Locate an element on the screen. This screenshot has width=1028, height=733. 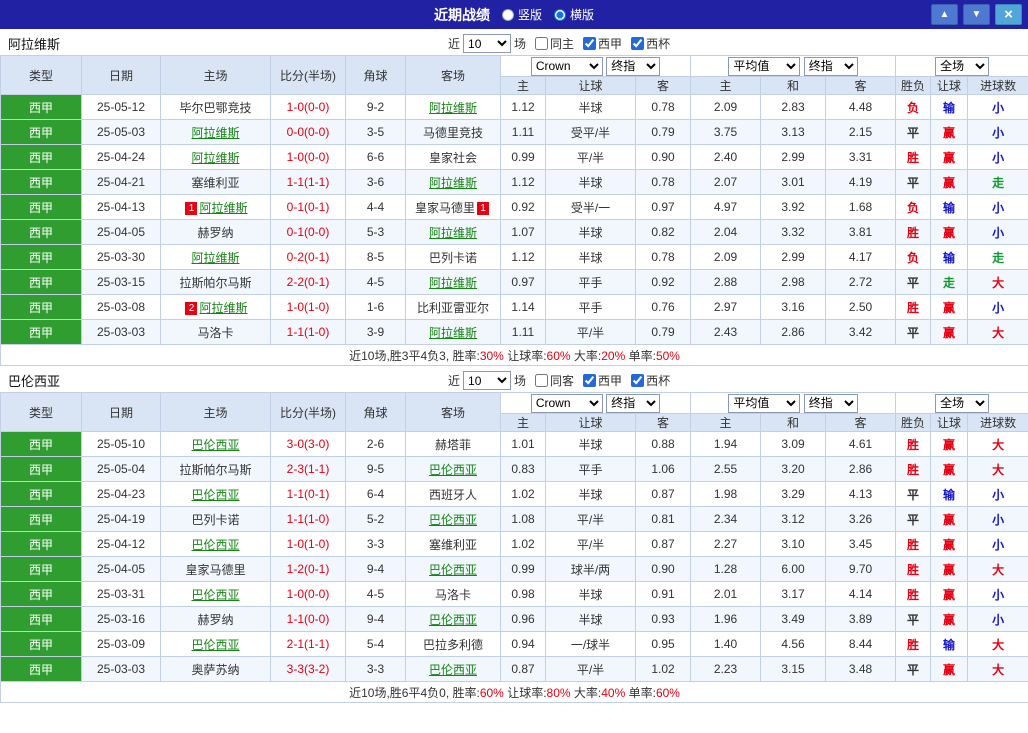
away-team-cell: 阿拉维斯 is located at coordinates (453, 232).